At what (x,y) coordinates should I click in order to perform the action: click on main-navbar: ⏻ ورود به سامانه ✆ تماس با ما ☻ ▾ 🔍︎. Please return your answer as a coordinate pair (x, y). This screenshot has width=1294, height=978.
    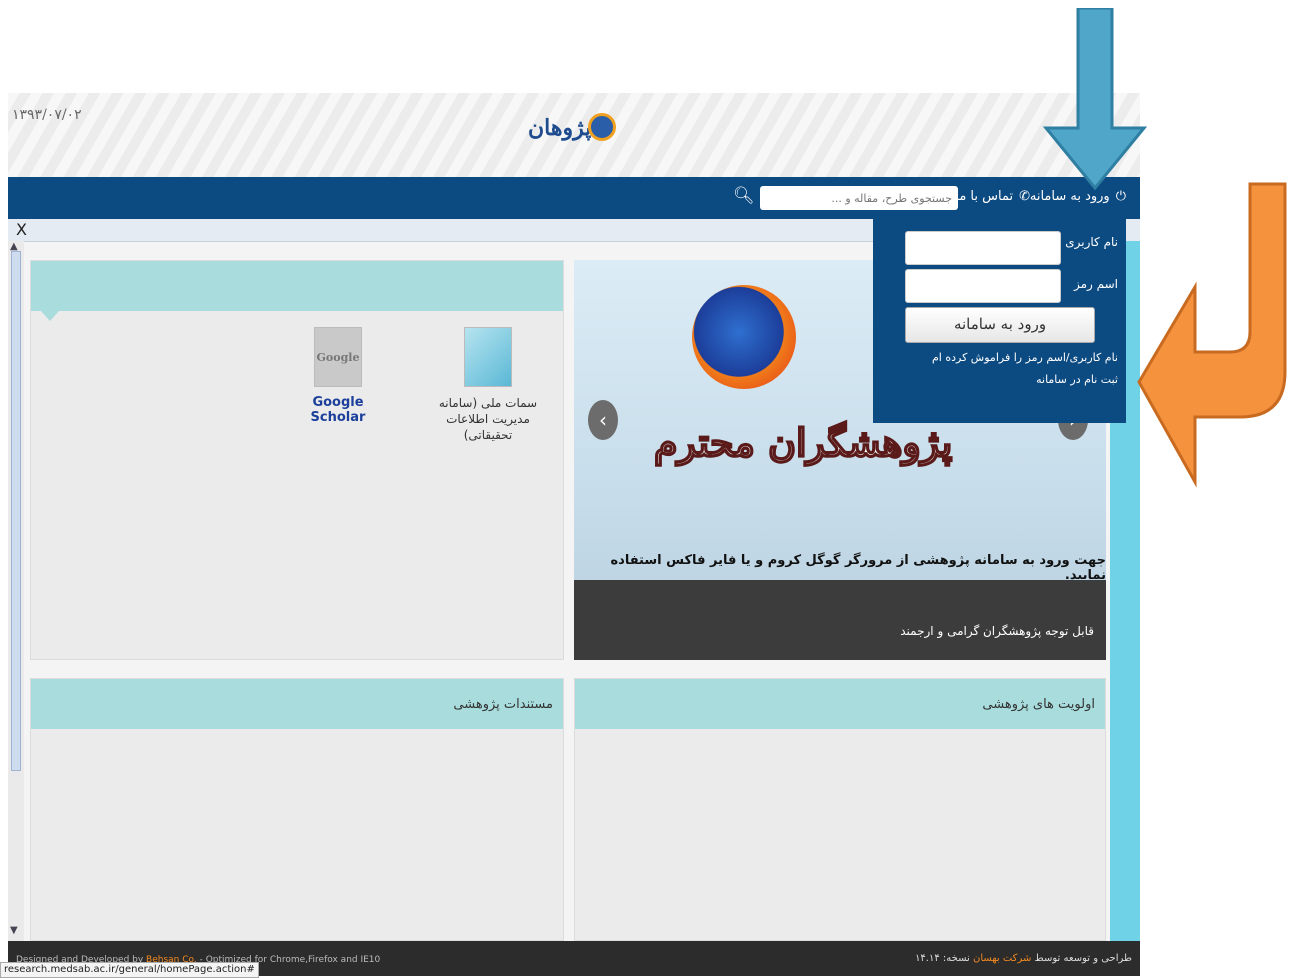
    Looking at the image, I should click on (574, 198).